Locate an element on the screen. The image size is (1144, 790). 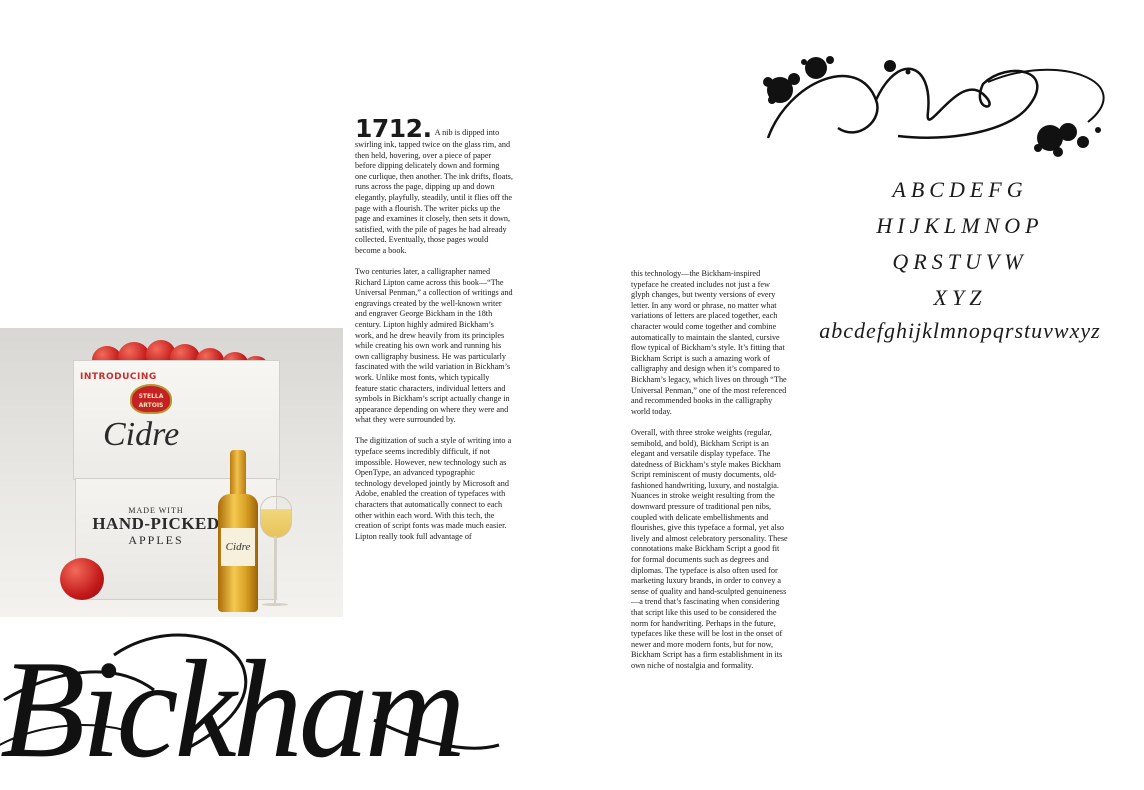
specimen-uppercase-line: ABCDEFG is located at coordinates (960, 189).